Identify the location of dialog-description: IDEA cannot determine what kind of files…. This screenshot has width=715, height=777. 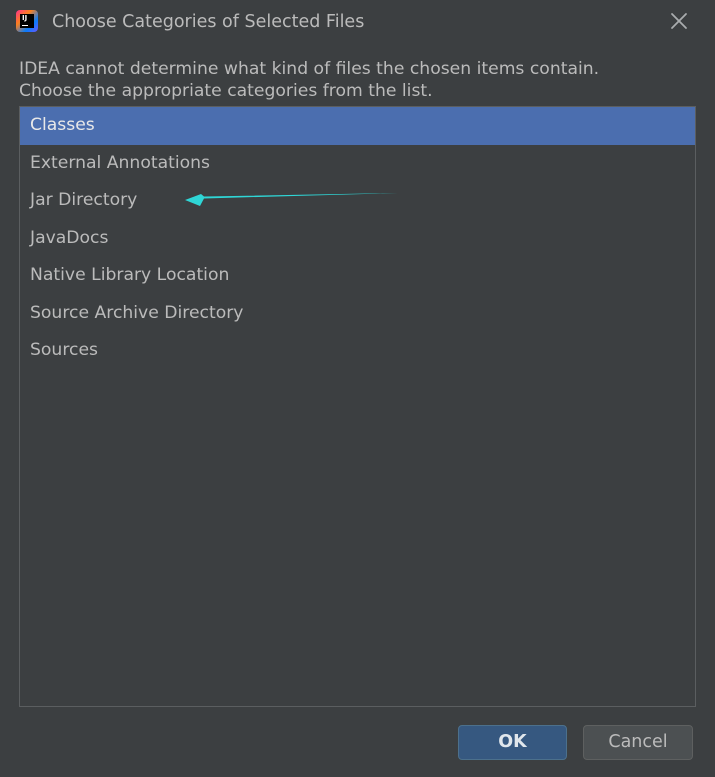
(309, 80).